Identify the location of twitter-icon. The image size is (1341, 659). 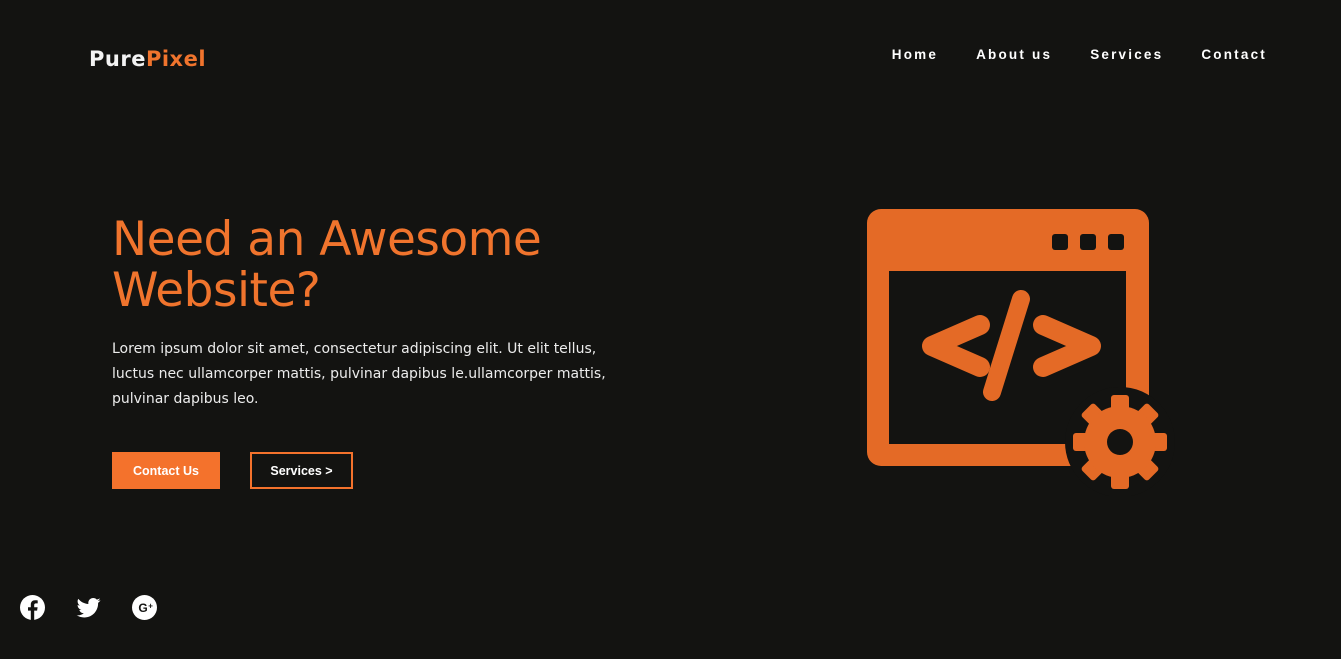
(88, 607).